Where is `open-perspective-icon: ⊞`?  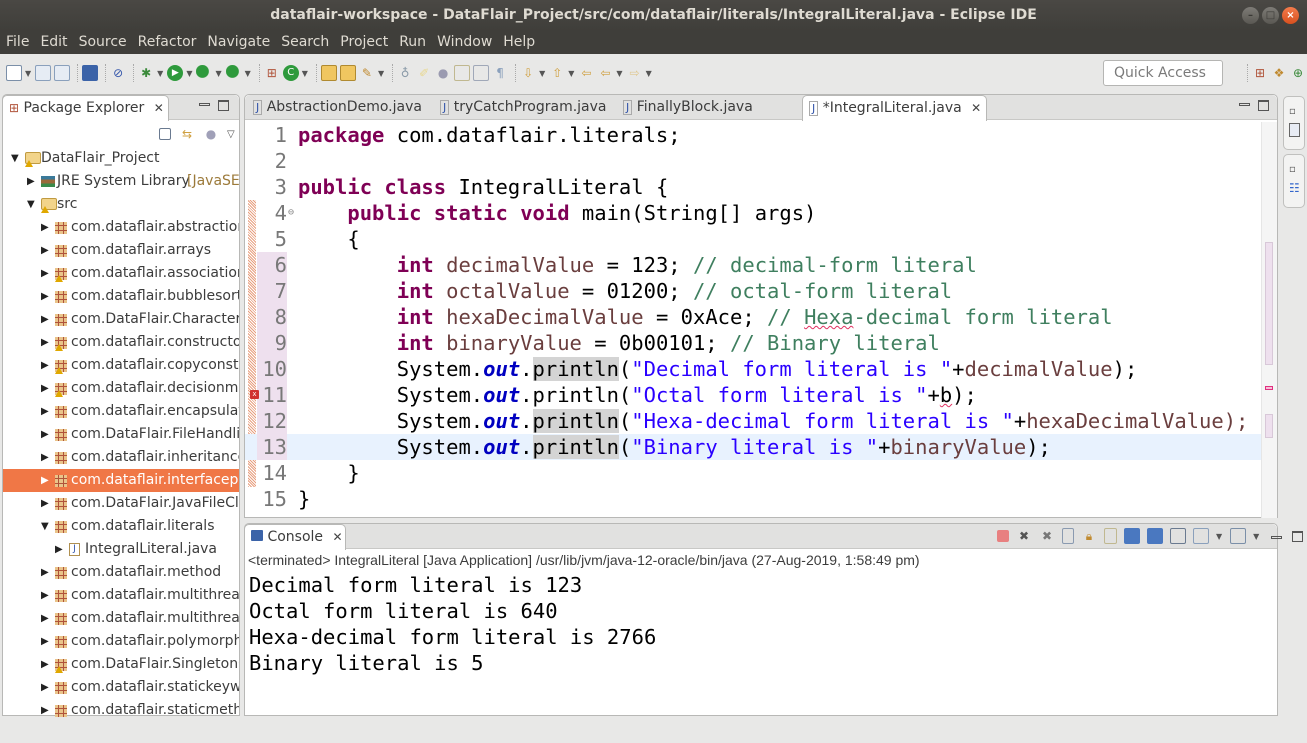
open-perspective-icon: ⊞ is located at coordinates (1260, 73).